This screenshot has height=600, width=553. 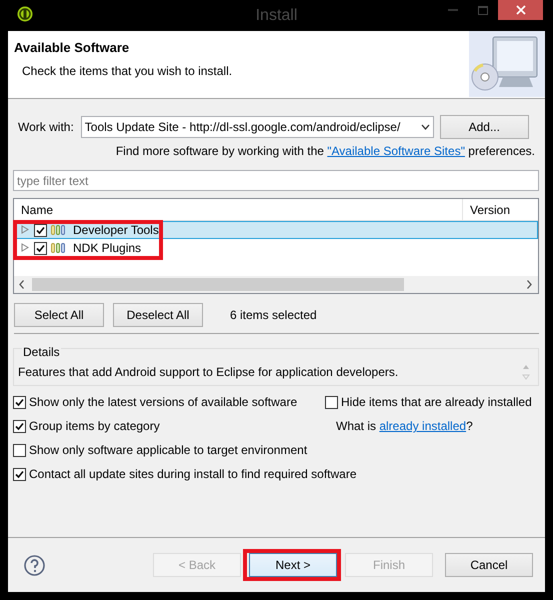 I want to click on help-icon, so click(x=34, y=565).